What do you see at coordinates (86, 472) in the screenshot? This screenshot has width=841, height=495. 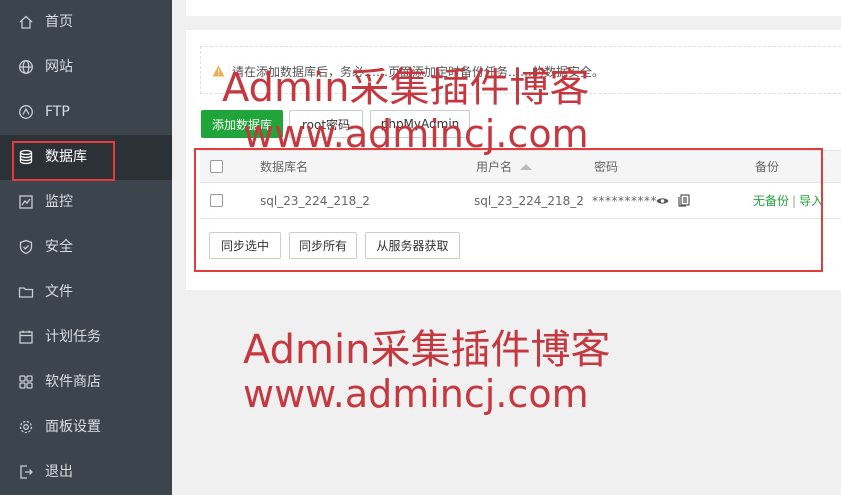 I see `sidebar-item-logout: 退出` at bounding box center [86, 472].